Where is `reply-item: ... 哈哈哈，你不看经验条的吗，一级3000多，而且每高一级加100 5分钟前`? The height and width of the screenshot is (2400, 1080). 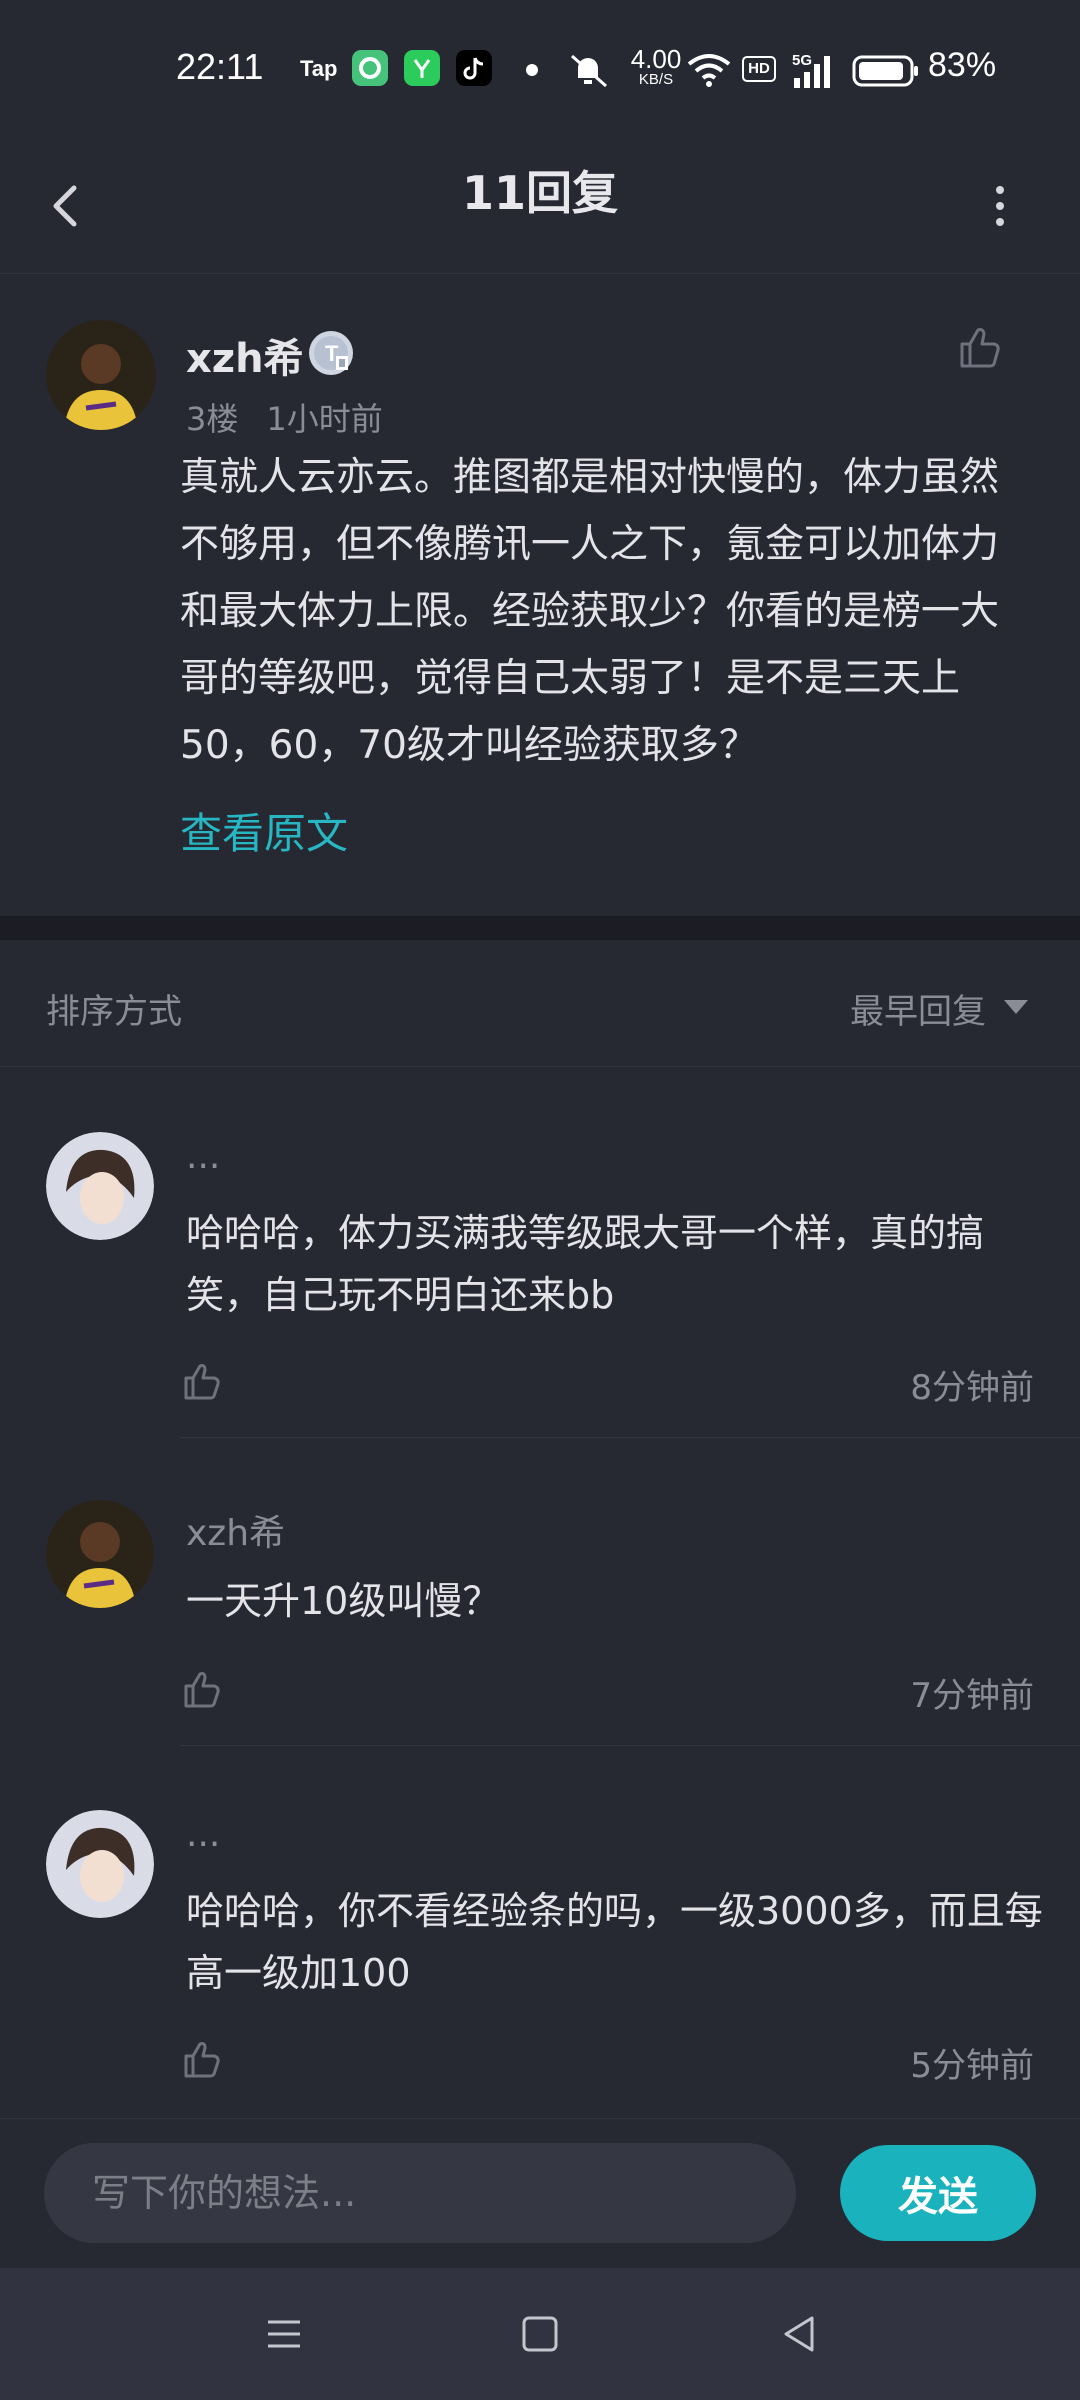
reply-item: ... 哈哈哈，你不看经验条的吗，一级3000多，而且每高一级加100 5分钟前 is located at coordinates (540, 1963).